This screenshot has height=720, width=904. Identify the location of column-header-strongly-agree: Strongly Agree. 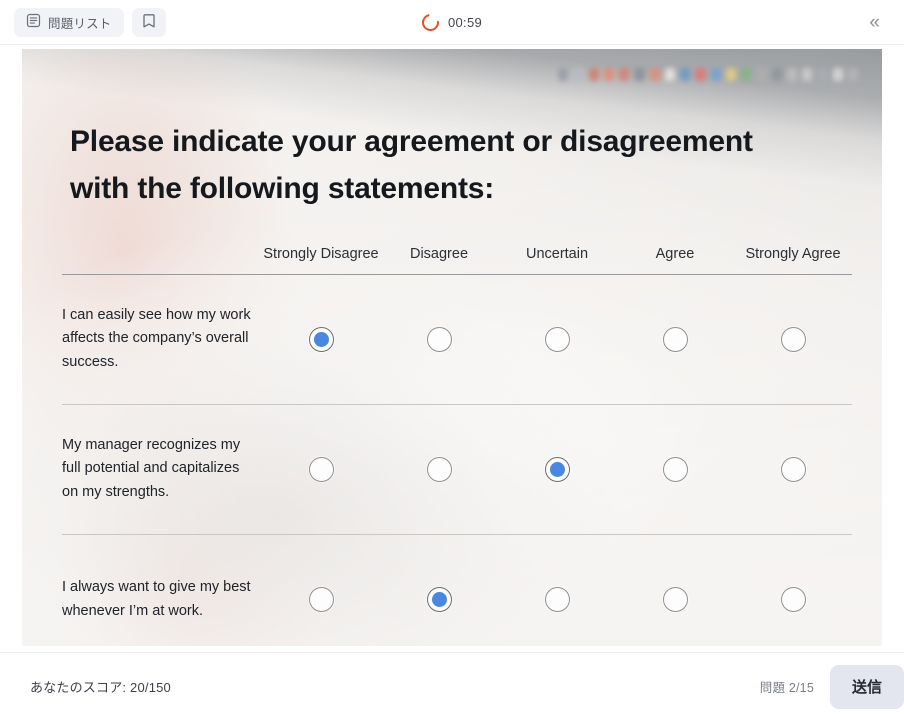
(793, 254).